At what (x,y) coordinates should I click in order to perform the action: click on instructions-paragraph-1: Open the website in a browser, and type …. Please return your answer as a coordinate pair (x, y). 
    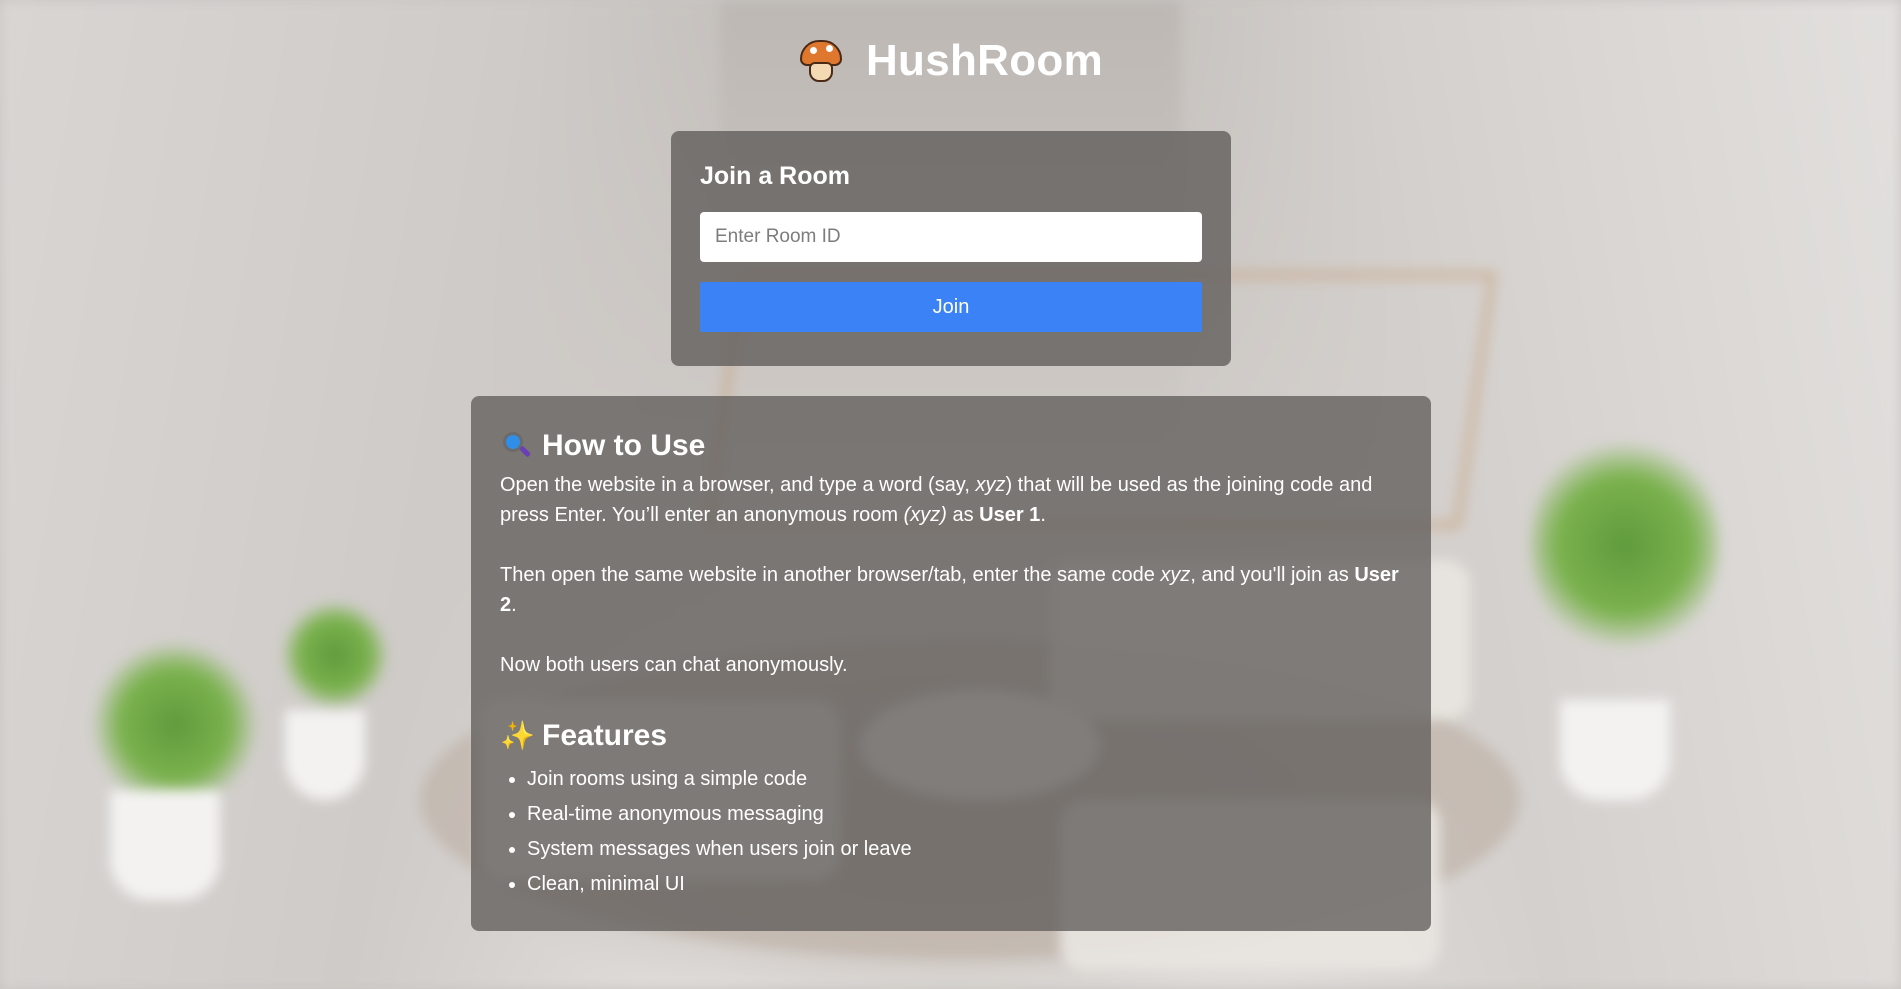
    Looking at the image, I should click on (936, 500).